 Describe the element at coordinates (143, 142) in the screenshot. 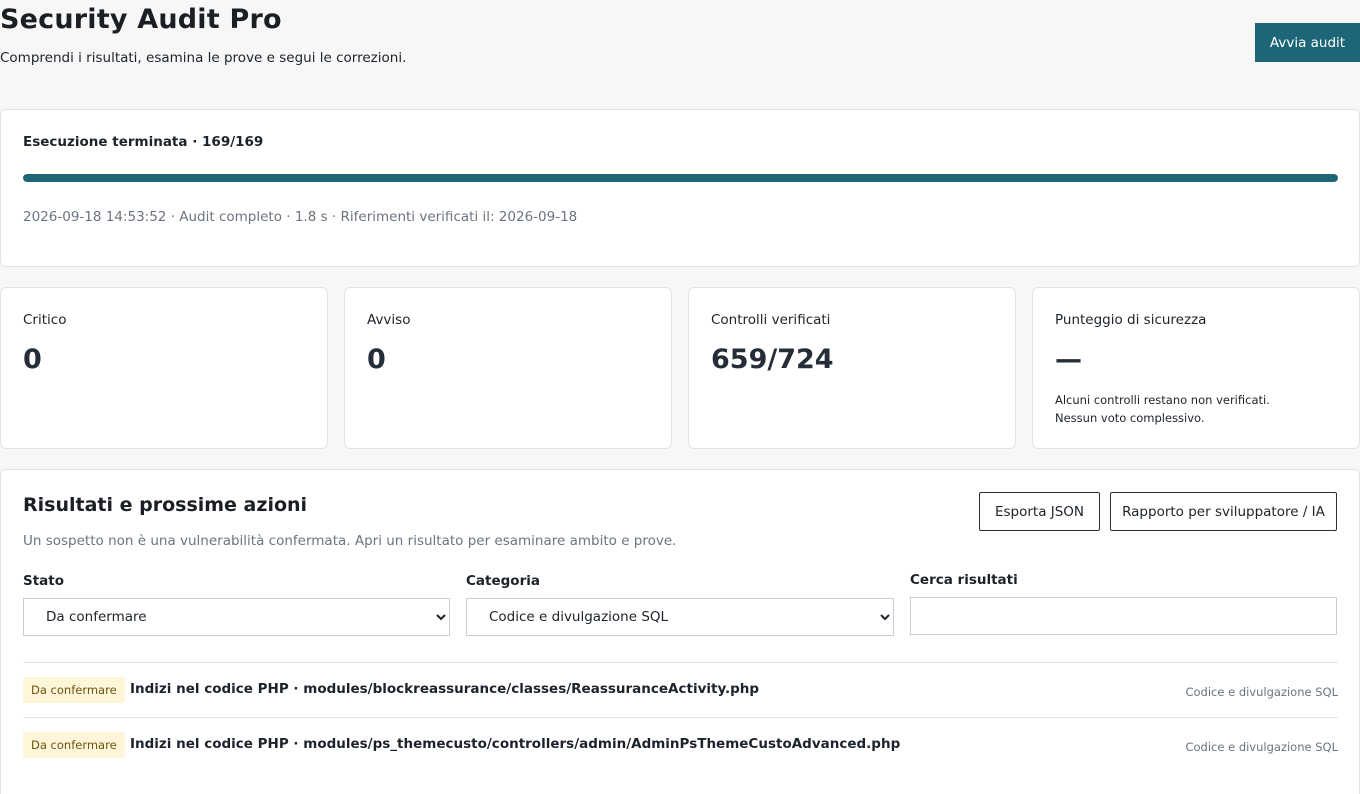

I see `run-status-title: Esecuzione terminata · 169/169` at that location.